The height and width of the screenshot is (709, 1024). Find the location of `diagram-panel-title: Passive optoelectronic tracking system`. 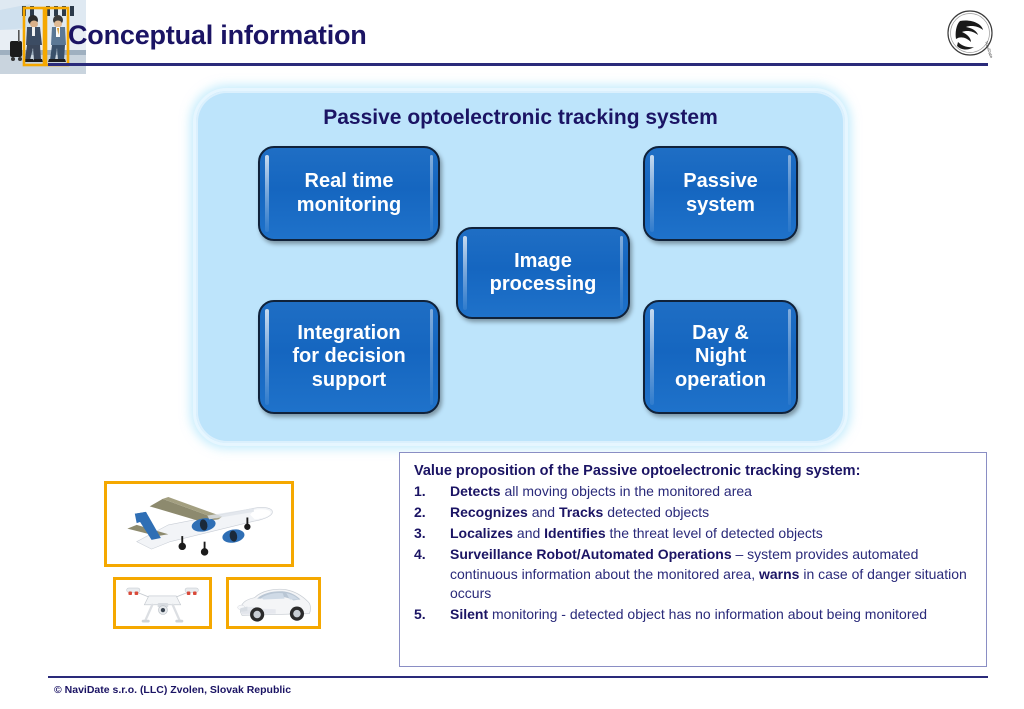

diagram-panel-title: Passive optoelectronic tracking system is located at coordinates (520, 117).